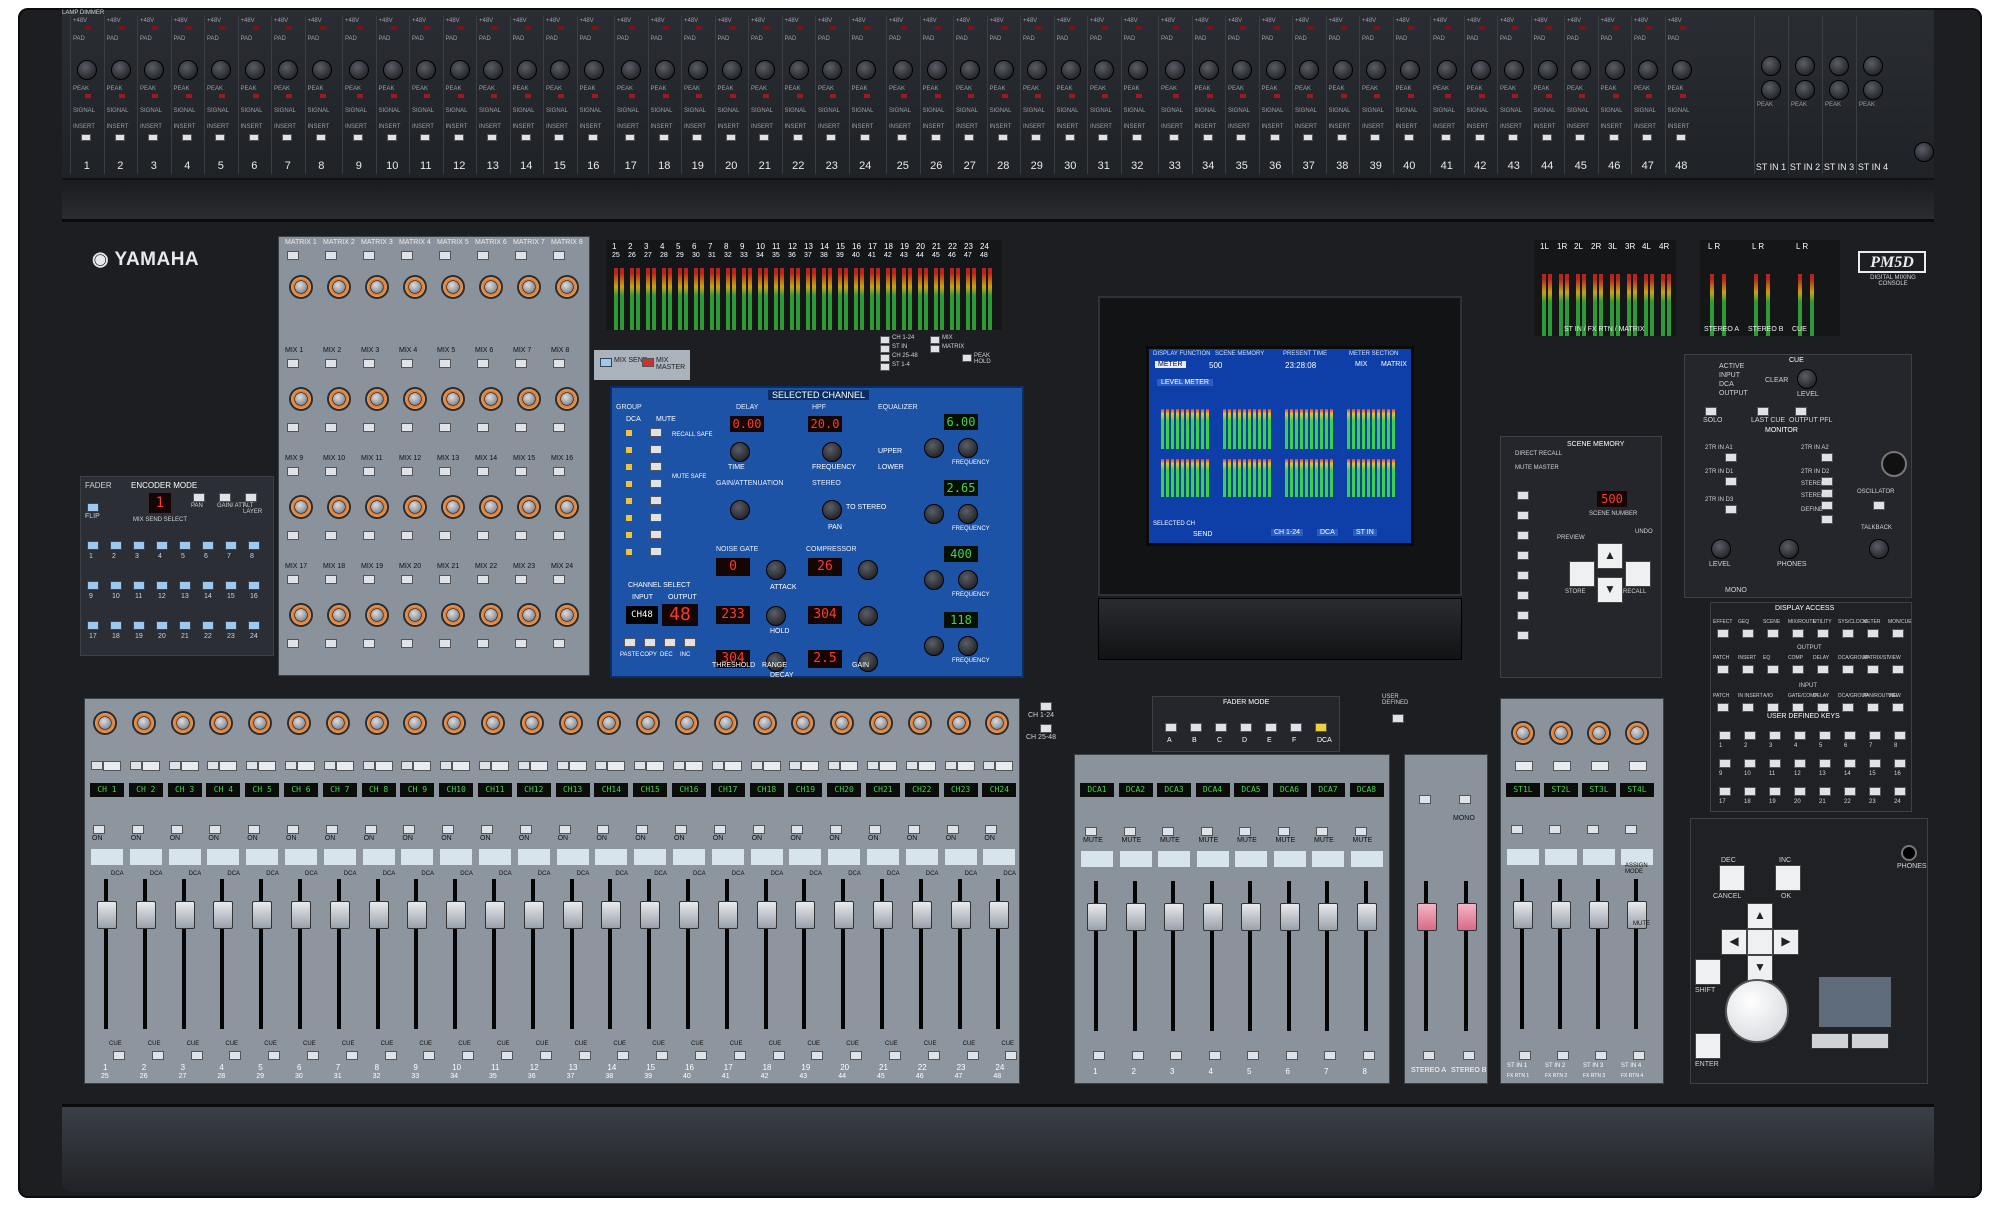  What do you see at coordinates (868, 570) in the screenshot?
I see `comp-knob` at bounding box center [868, 570].